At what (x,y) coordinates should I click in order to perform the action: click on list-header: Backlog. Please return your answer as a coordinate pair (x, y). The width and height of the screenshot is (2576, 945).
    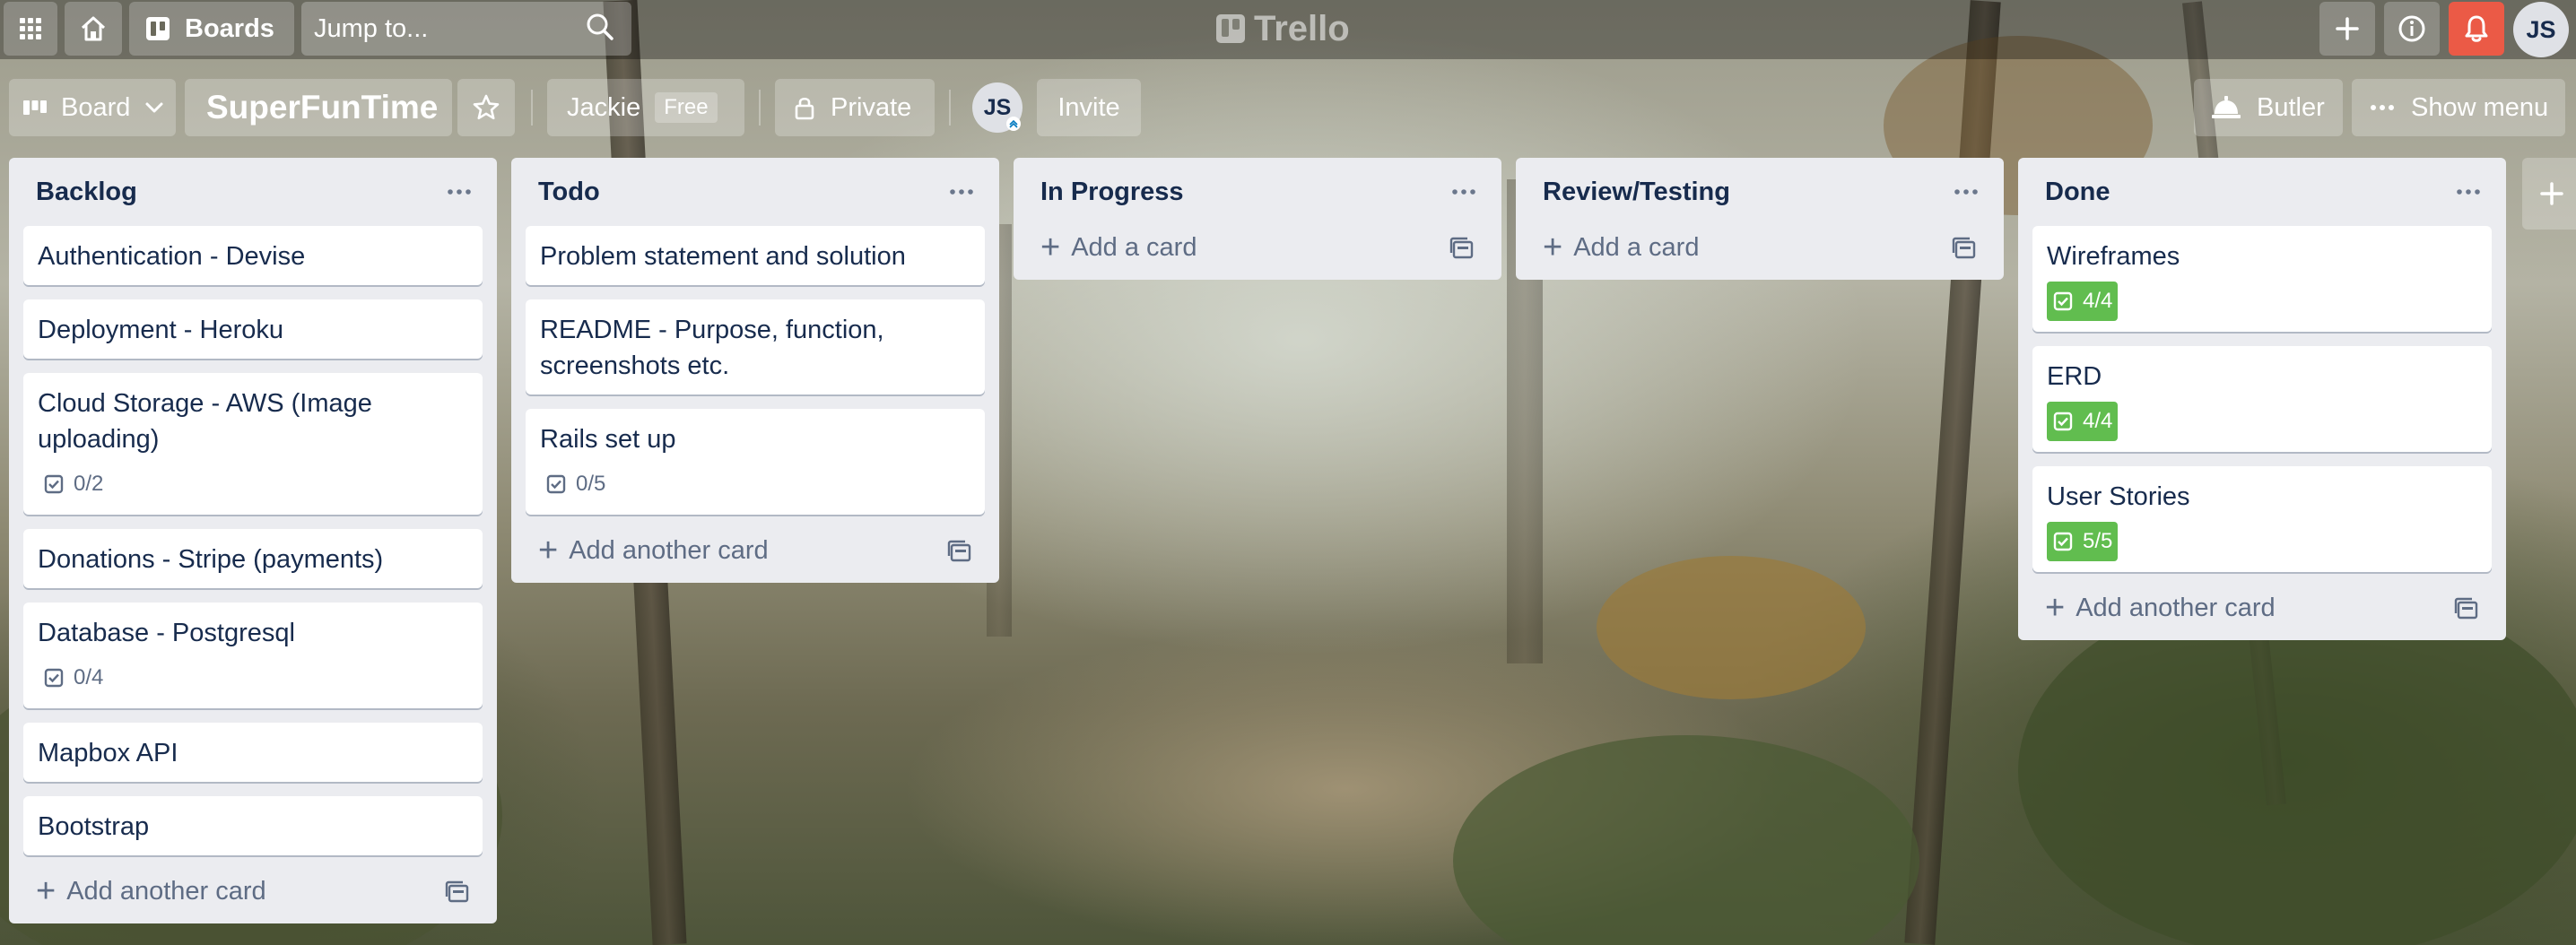
    Looking at the image, I should click on (253, 192).